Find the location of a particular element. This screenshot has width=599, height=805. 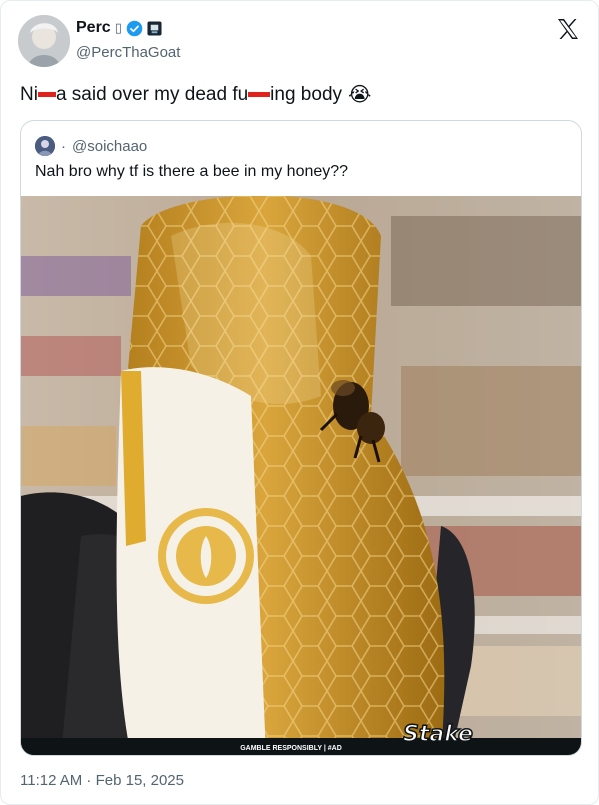

crying-emoji-icon: 😭 is located at coordinates (360, 95).